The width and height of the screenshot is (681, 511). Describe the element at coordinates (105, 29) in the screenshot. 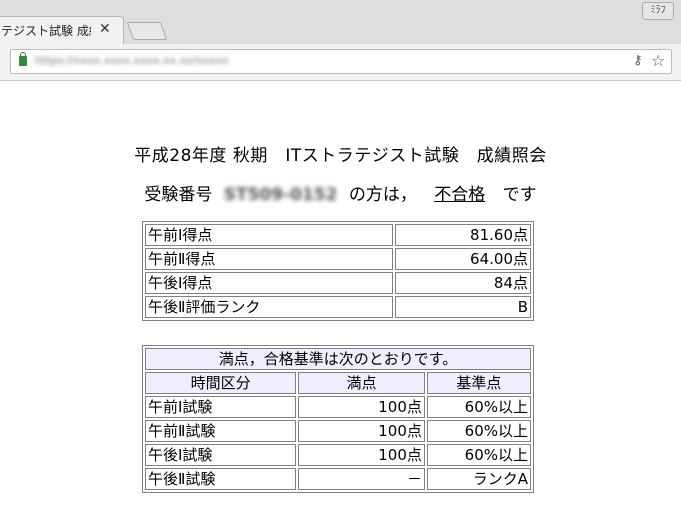

I see `close-icon: ✕` at that location.